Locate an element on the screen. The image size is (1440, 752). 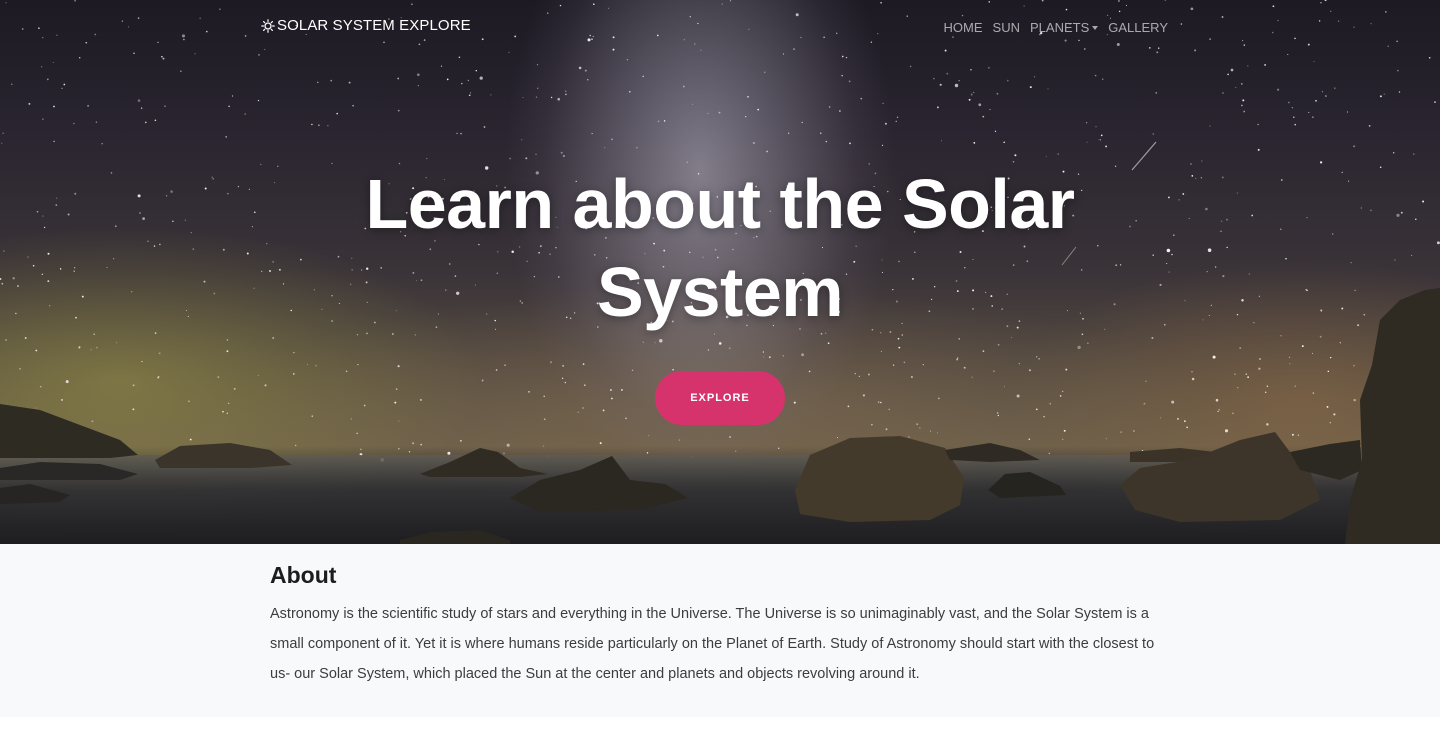
nav-link-sun: SUN is located at coordinates (1006, 27).